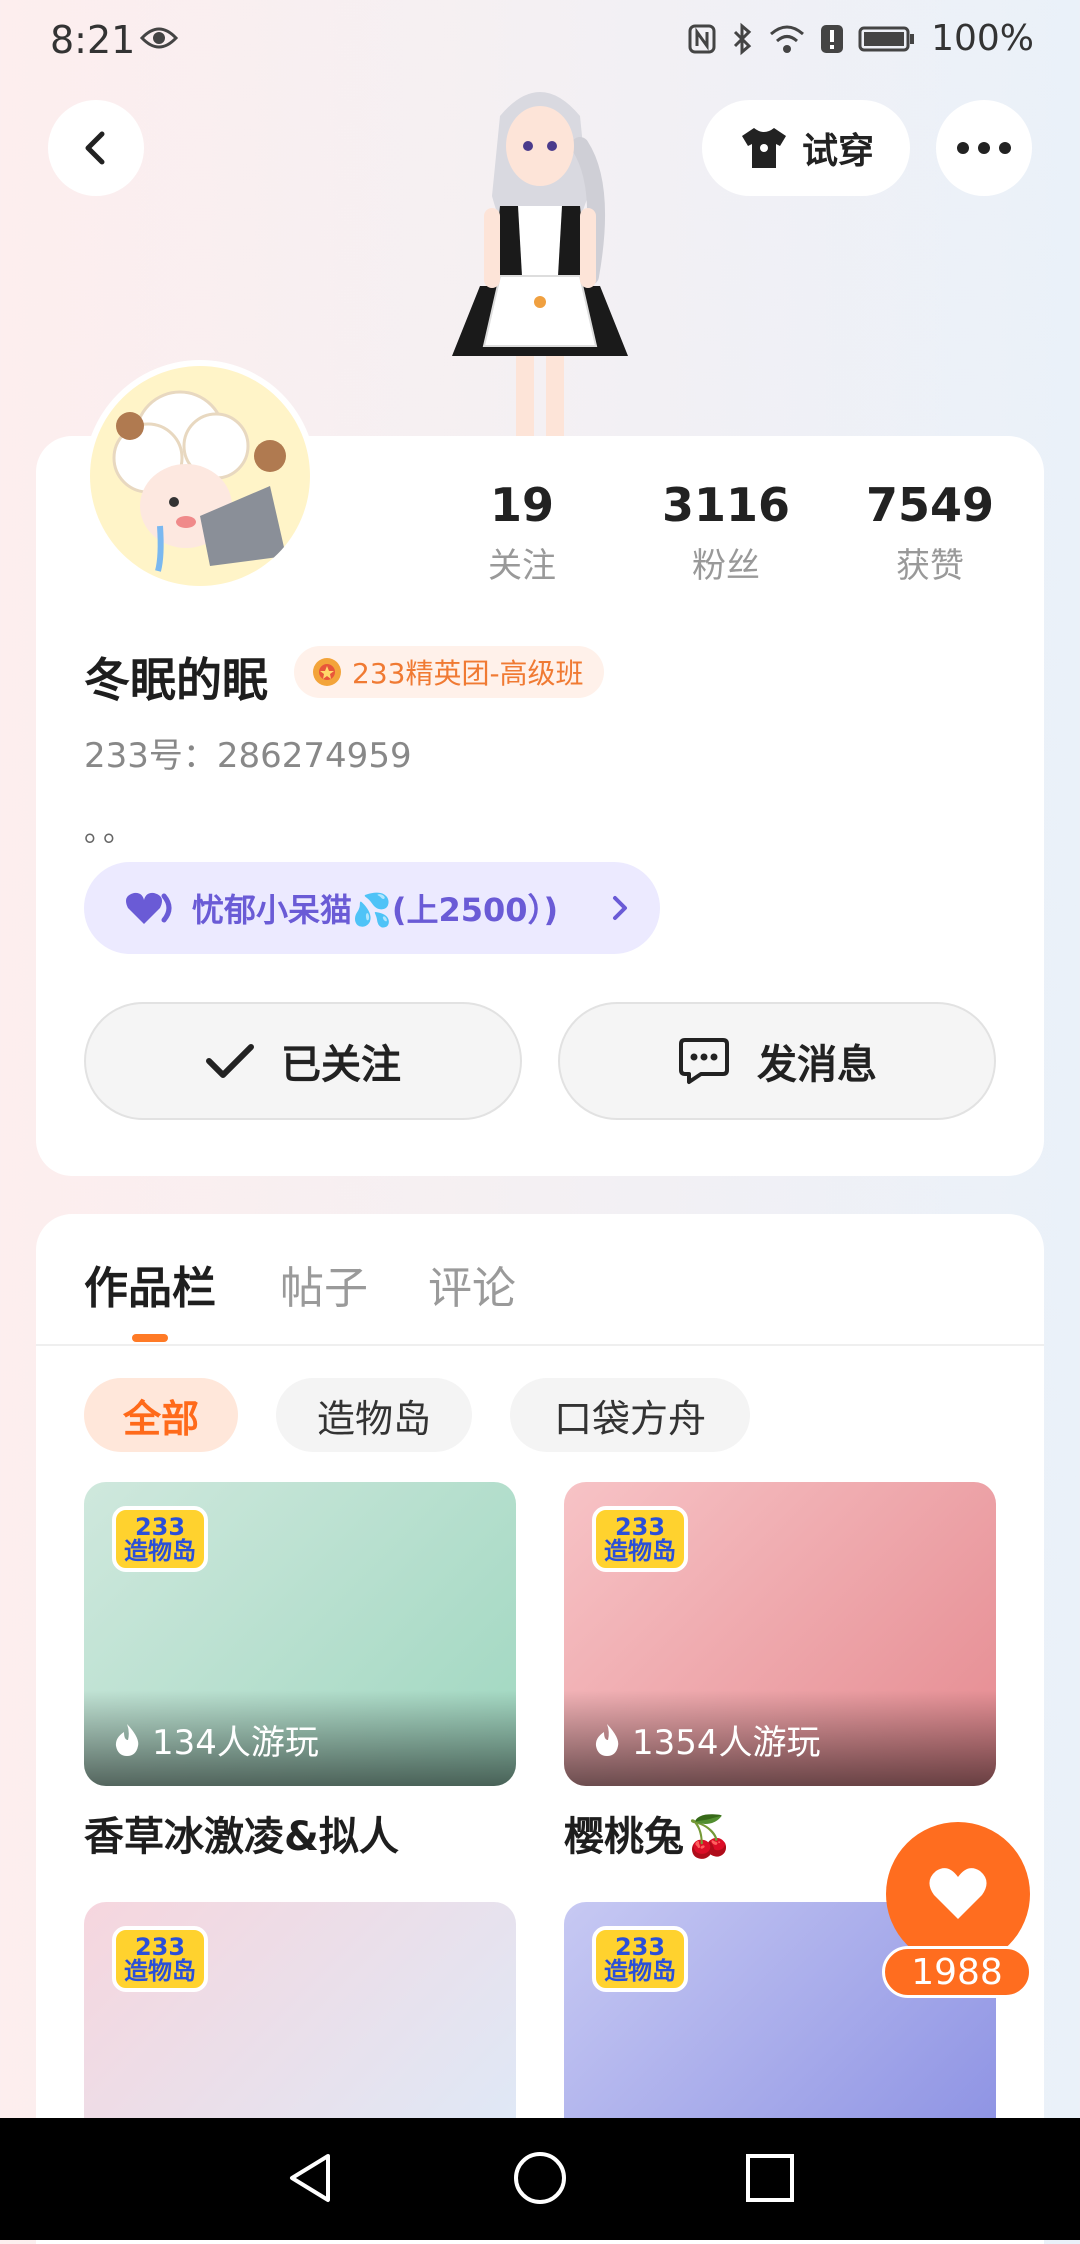 Image resolution: width=1080 pixels, height=2244 pixels. Describe the element at coordinates (150, 1284) in the screenshot. I see `tab-works: 作品栏` at that location.